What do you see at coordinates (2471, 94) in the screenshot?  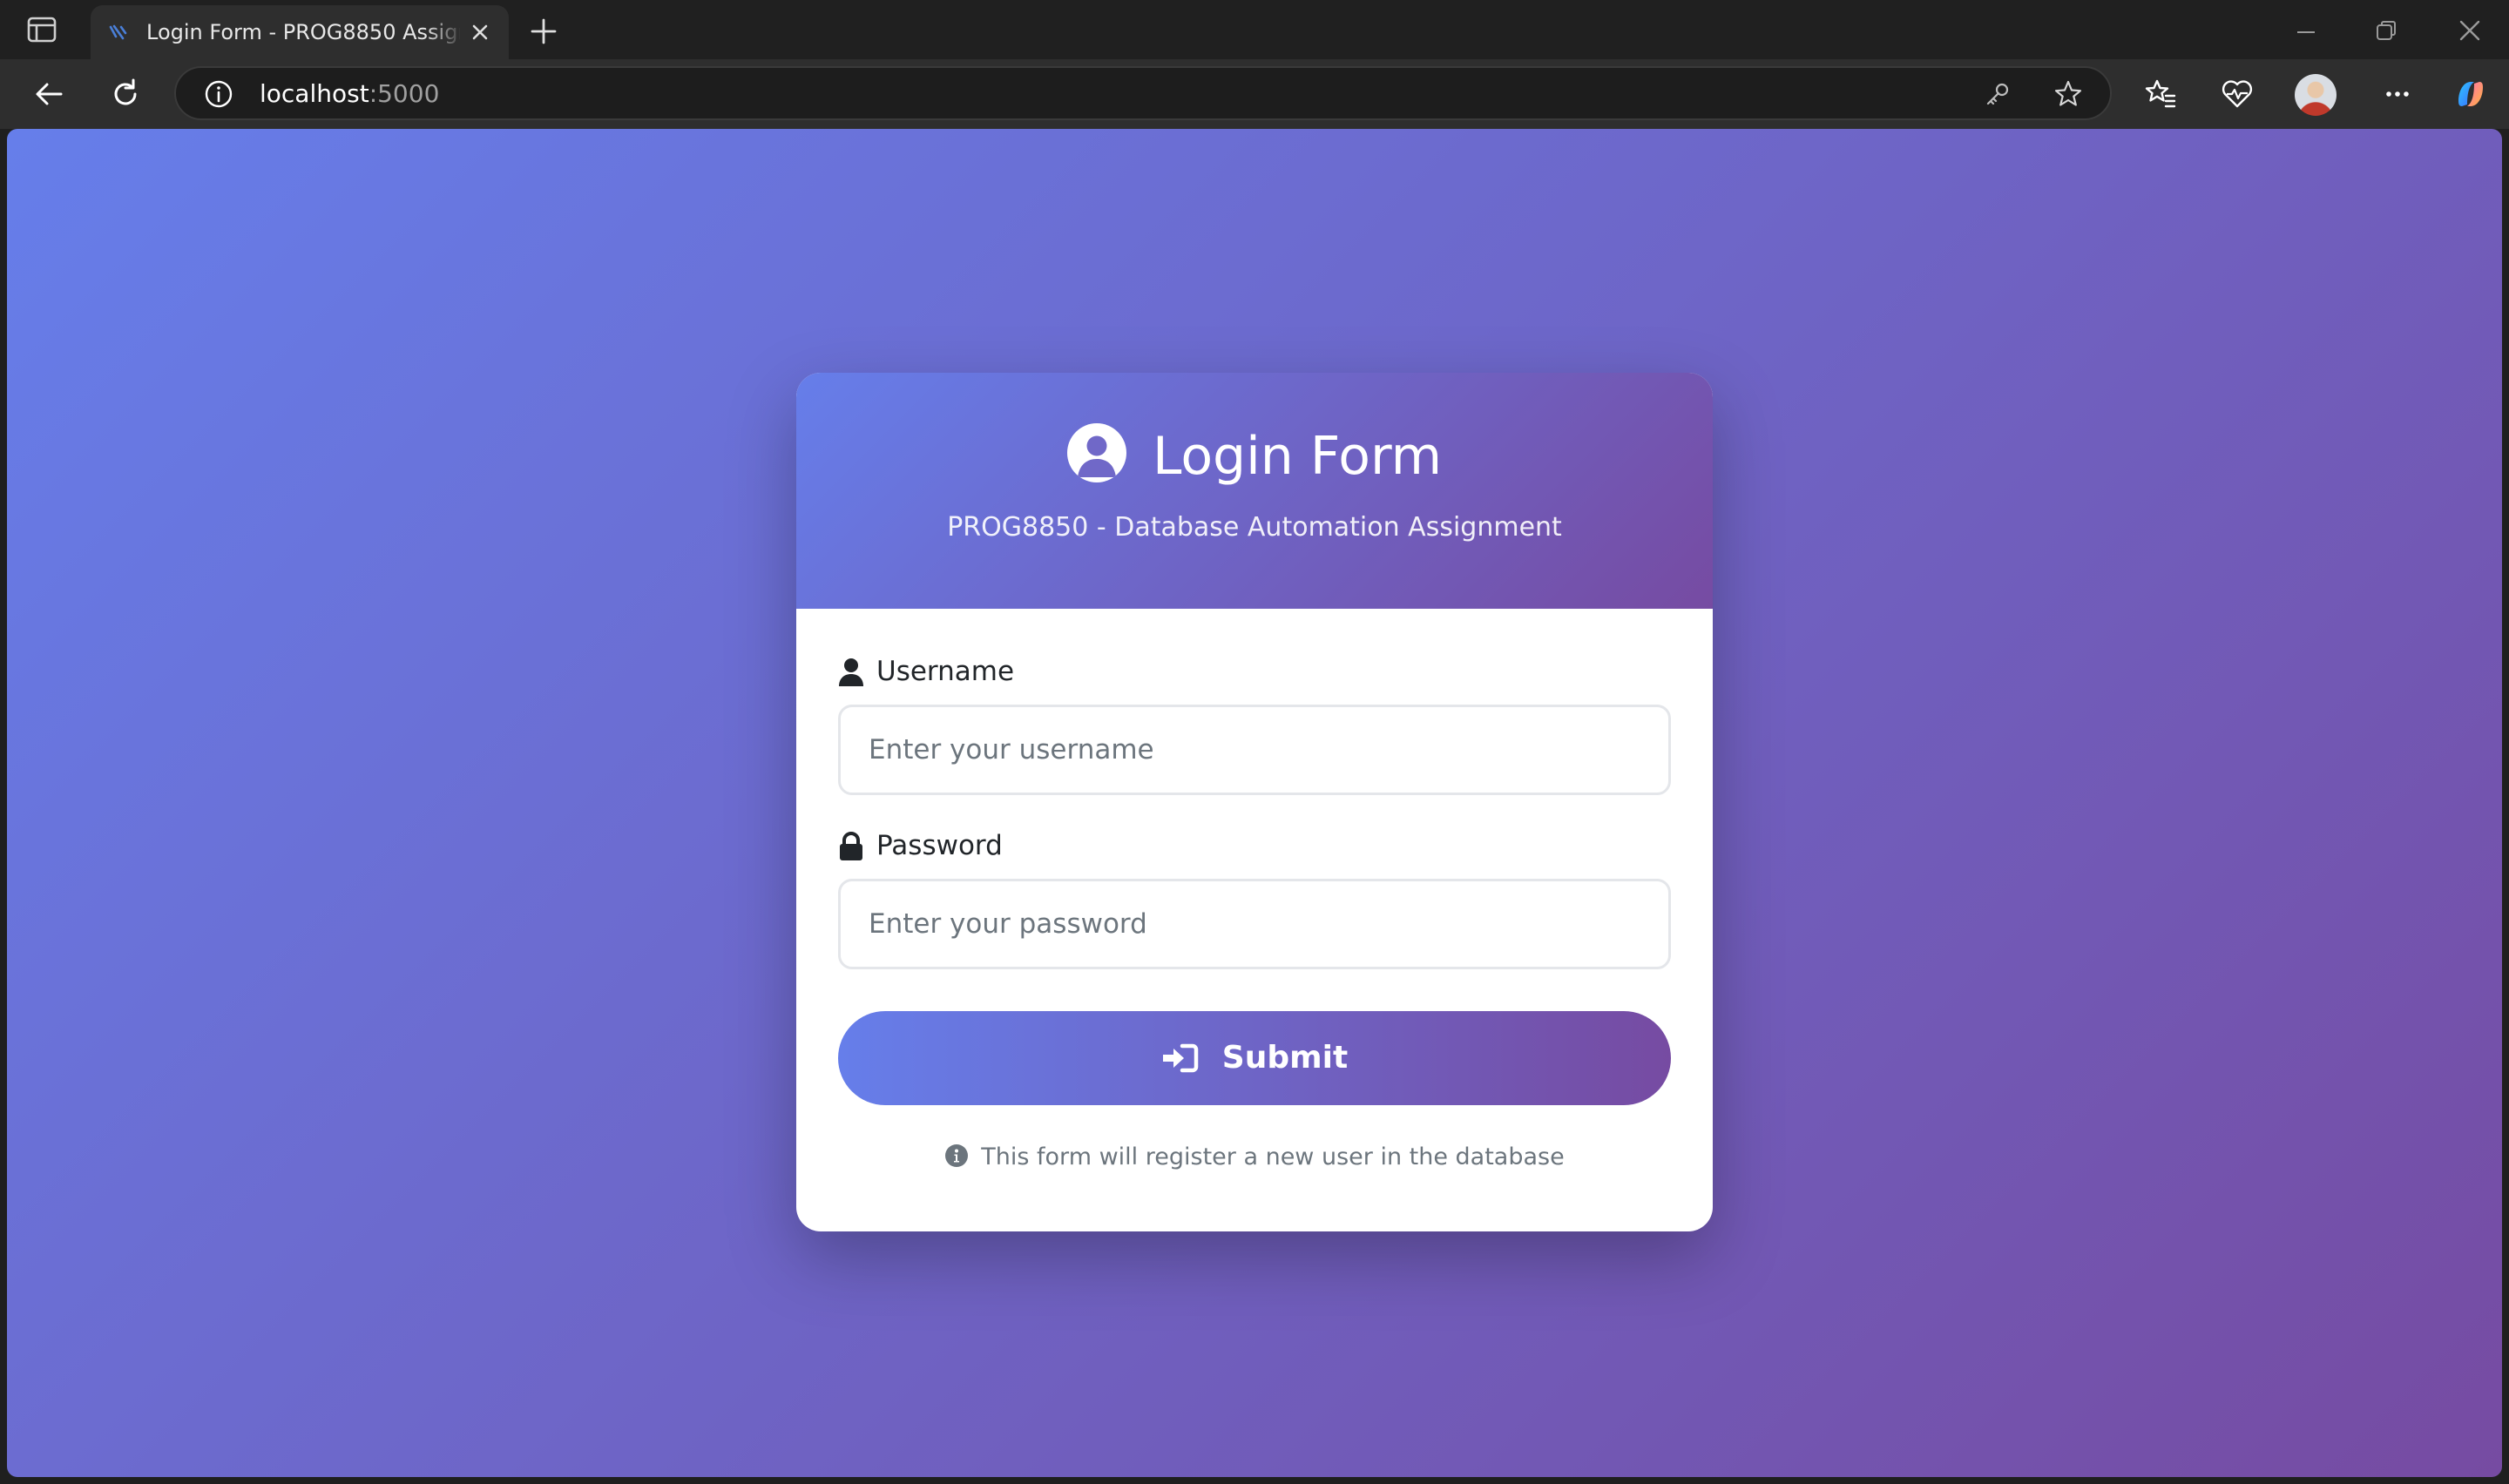 I see `copilot-icon` at bounding box center [2471, 94].